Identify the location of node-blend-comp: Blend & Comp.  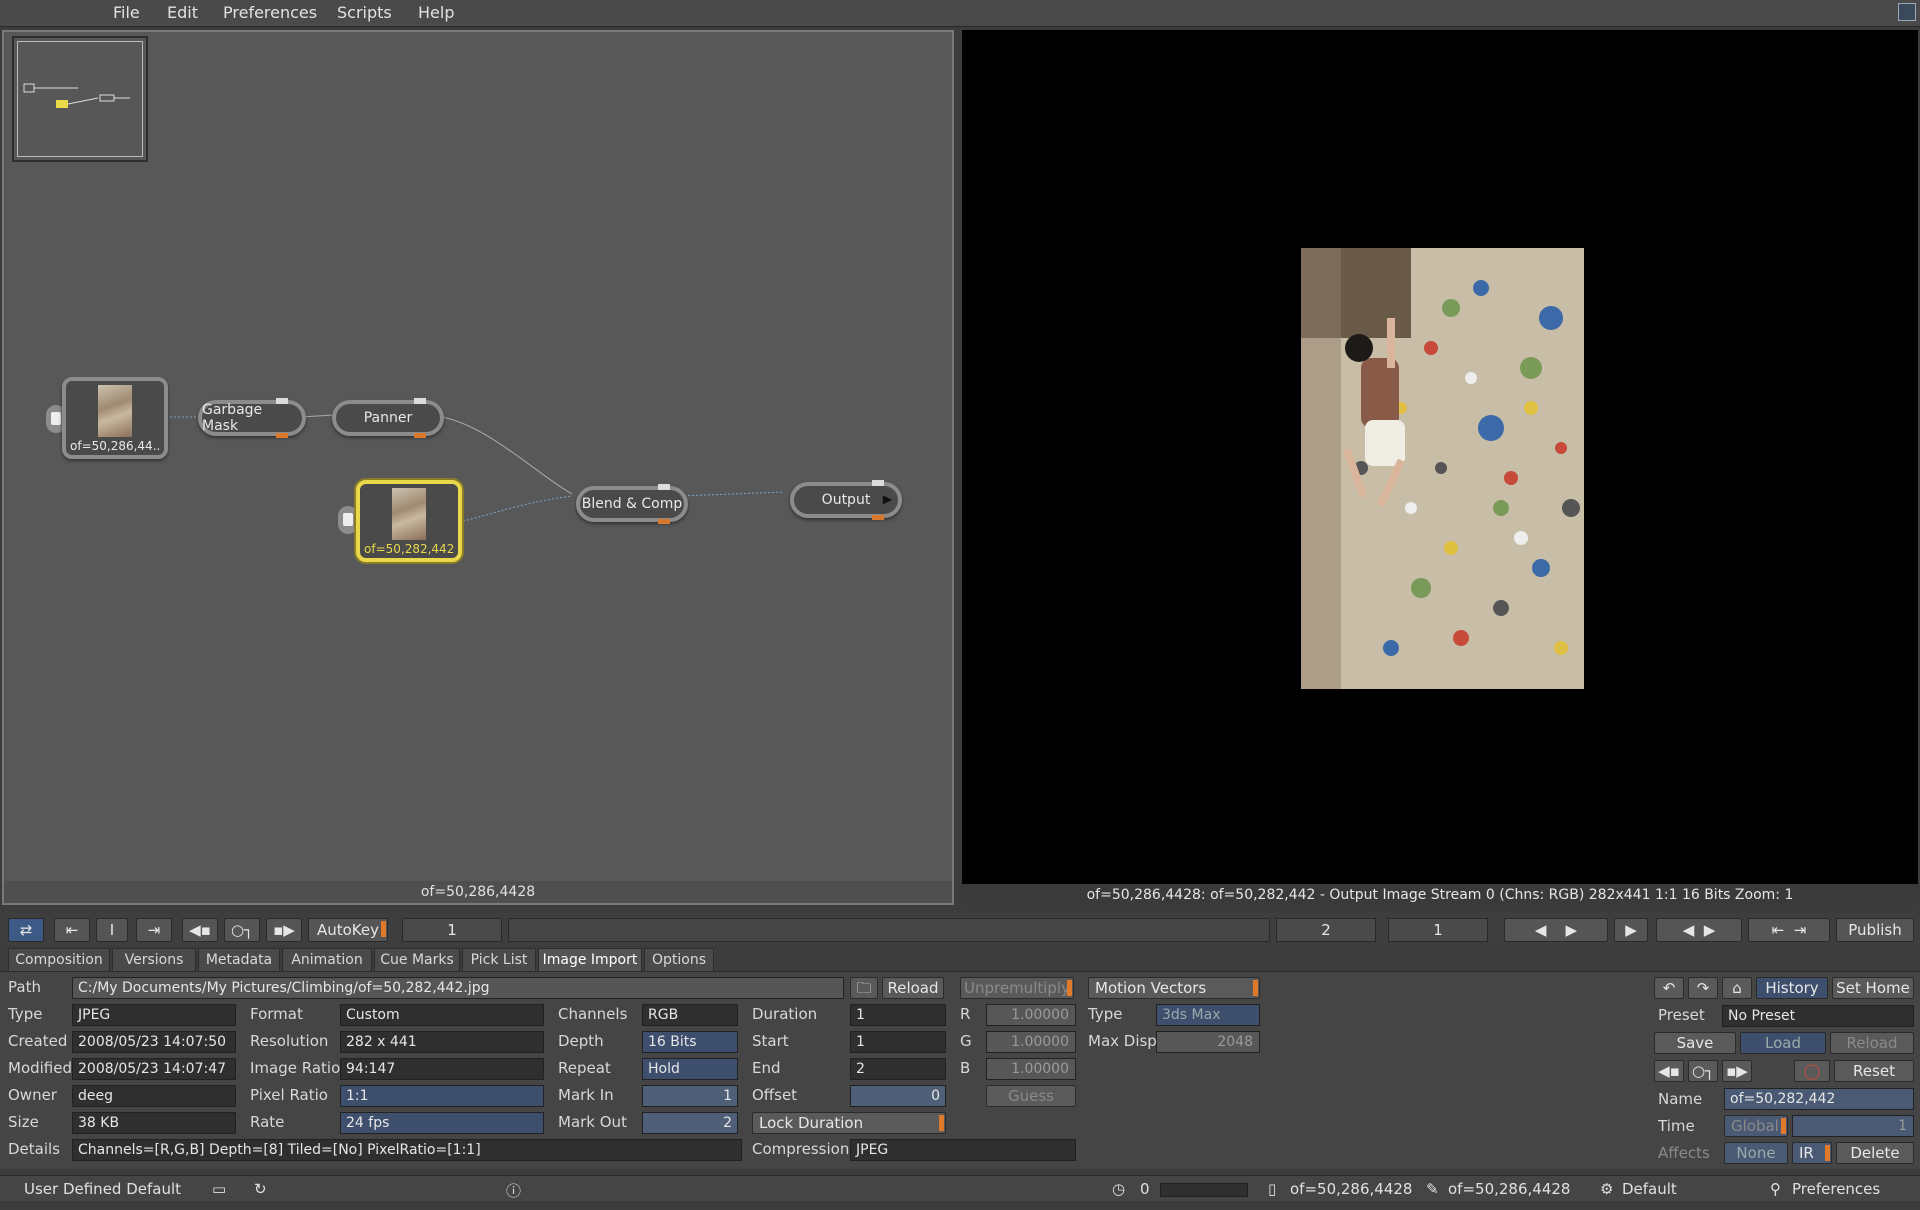
(632, 504).